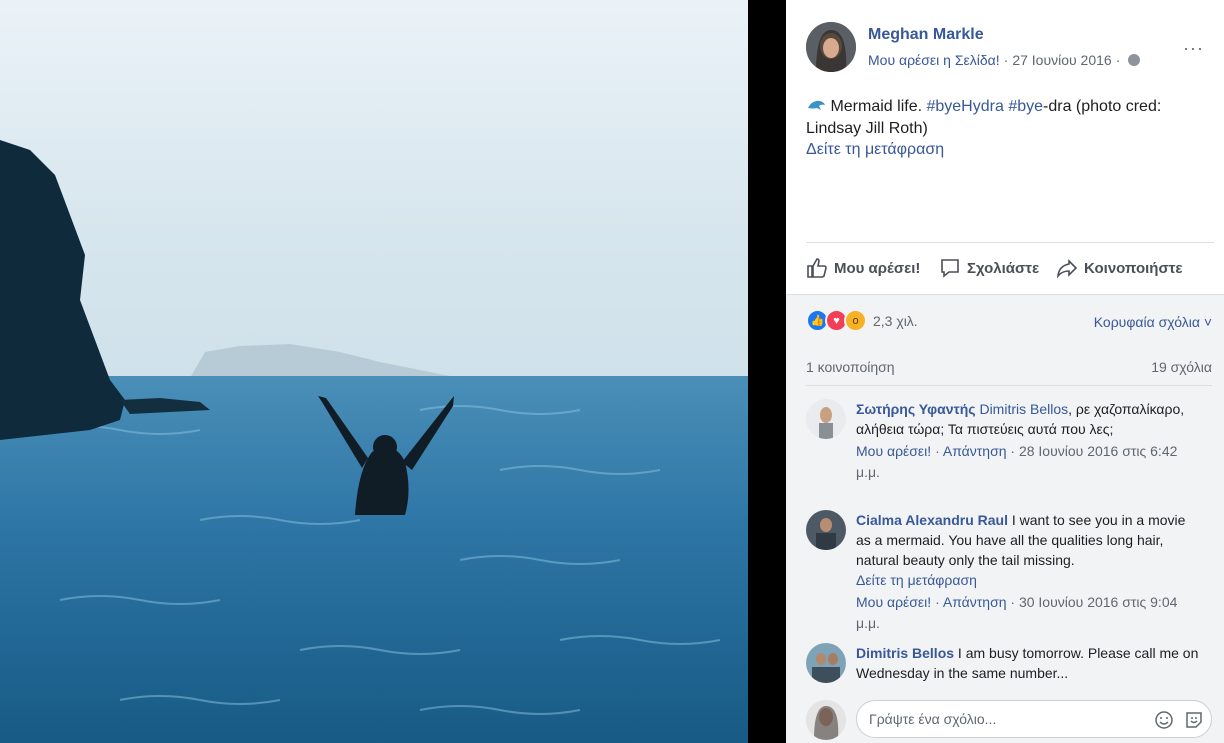  I want to click on photo-viewer-gap, so click(767, 371).